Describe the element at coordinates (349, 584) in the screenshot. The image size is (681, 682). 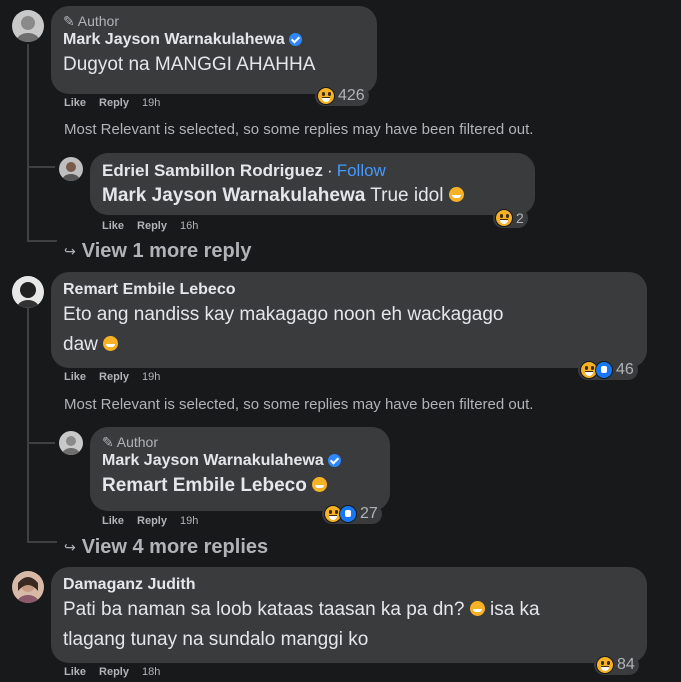
I see `comment-author-name: Damaganz Judith` at that location.